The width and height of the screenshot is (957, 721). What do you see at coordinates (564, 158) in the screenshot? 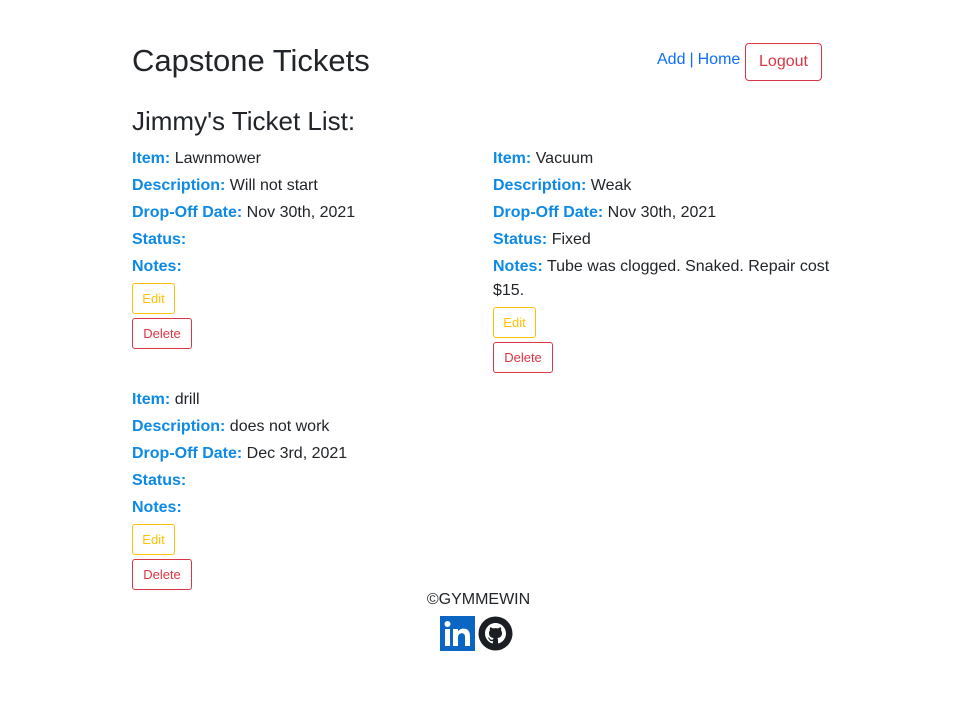
I see `item-value: Vacuum` at bounding box center [564, 158].